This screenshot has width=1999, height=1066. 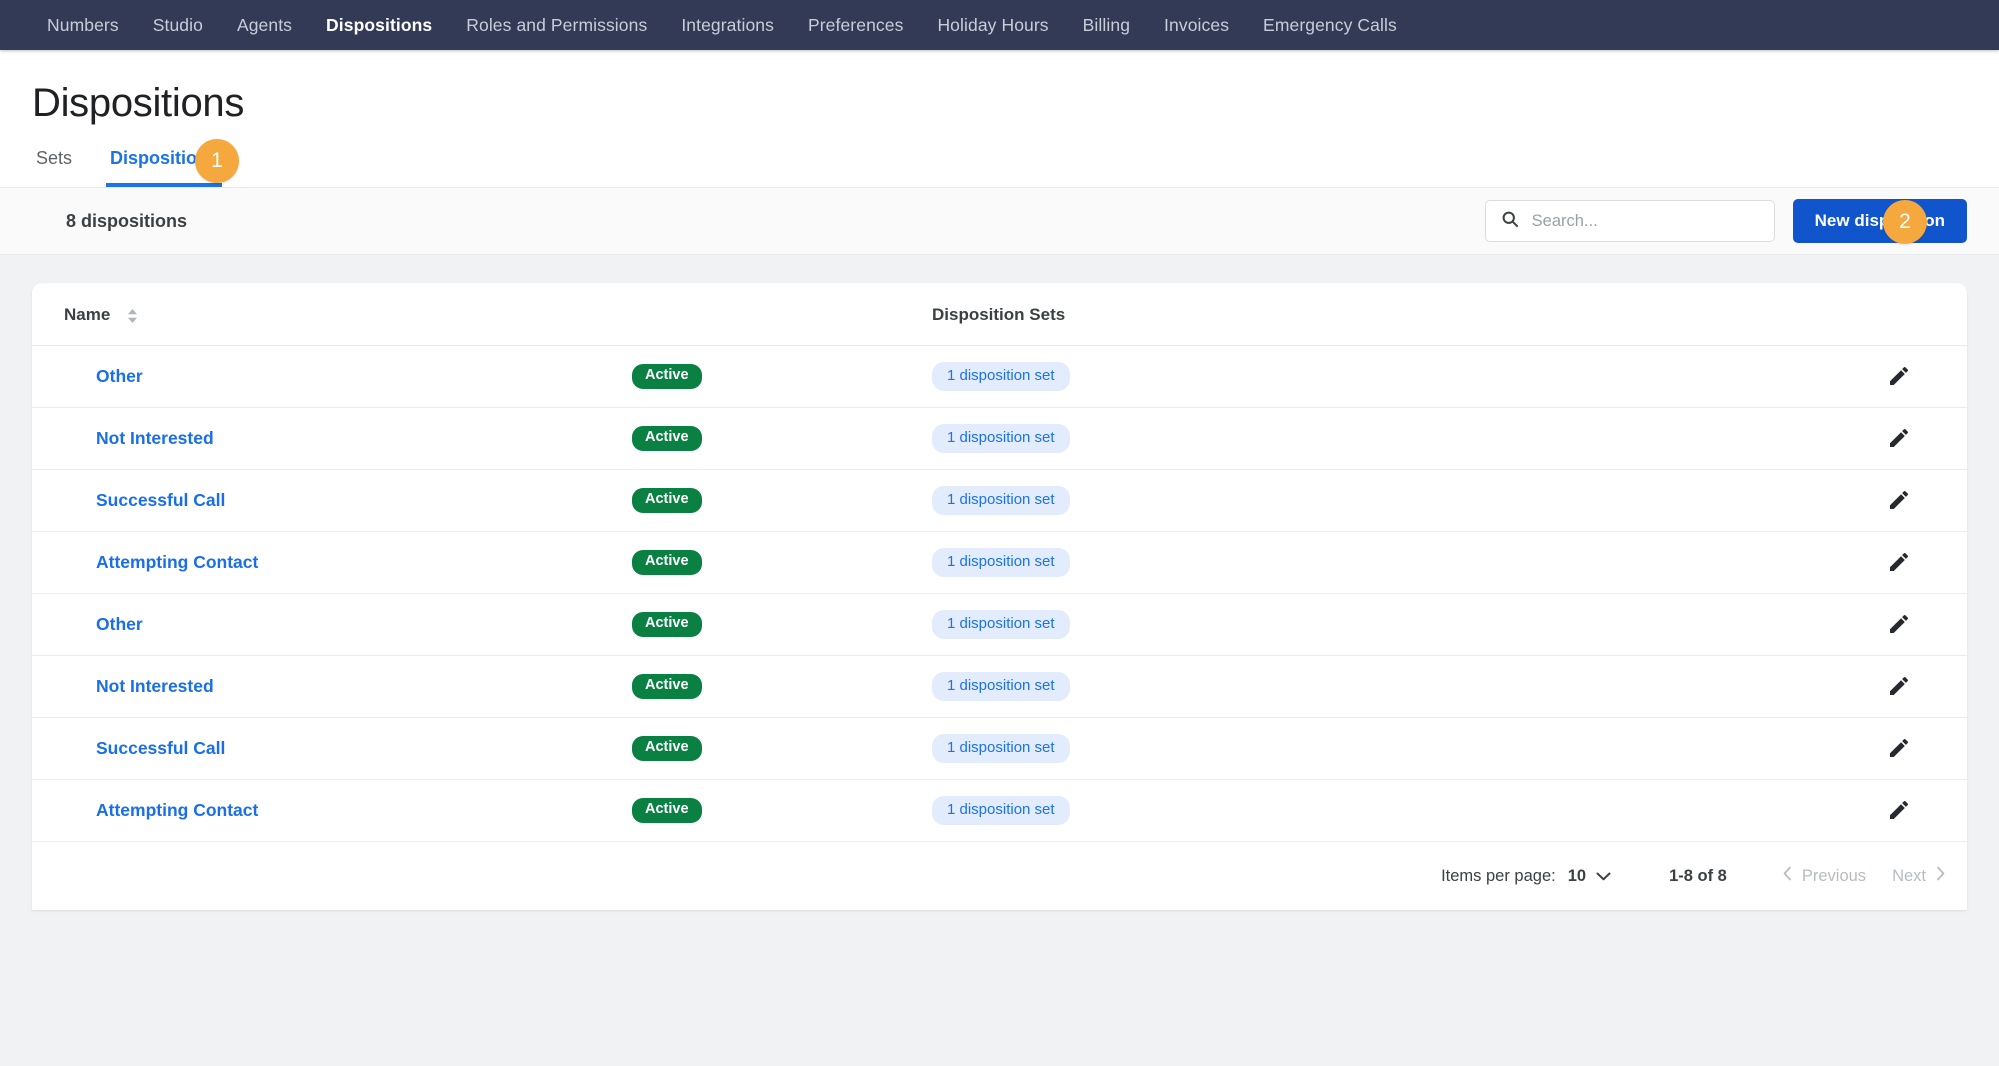 I want to click on chevron-left-icon, so click(x=1787, y=876).